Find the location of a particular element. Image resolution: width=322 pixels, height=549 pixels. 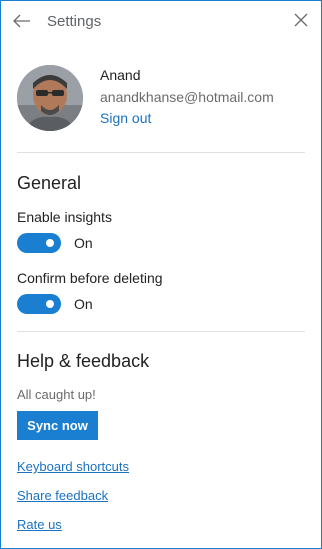

general-heading: General is located at coordinates (49, 183).